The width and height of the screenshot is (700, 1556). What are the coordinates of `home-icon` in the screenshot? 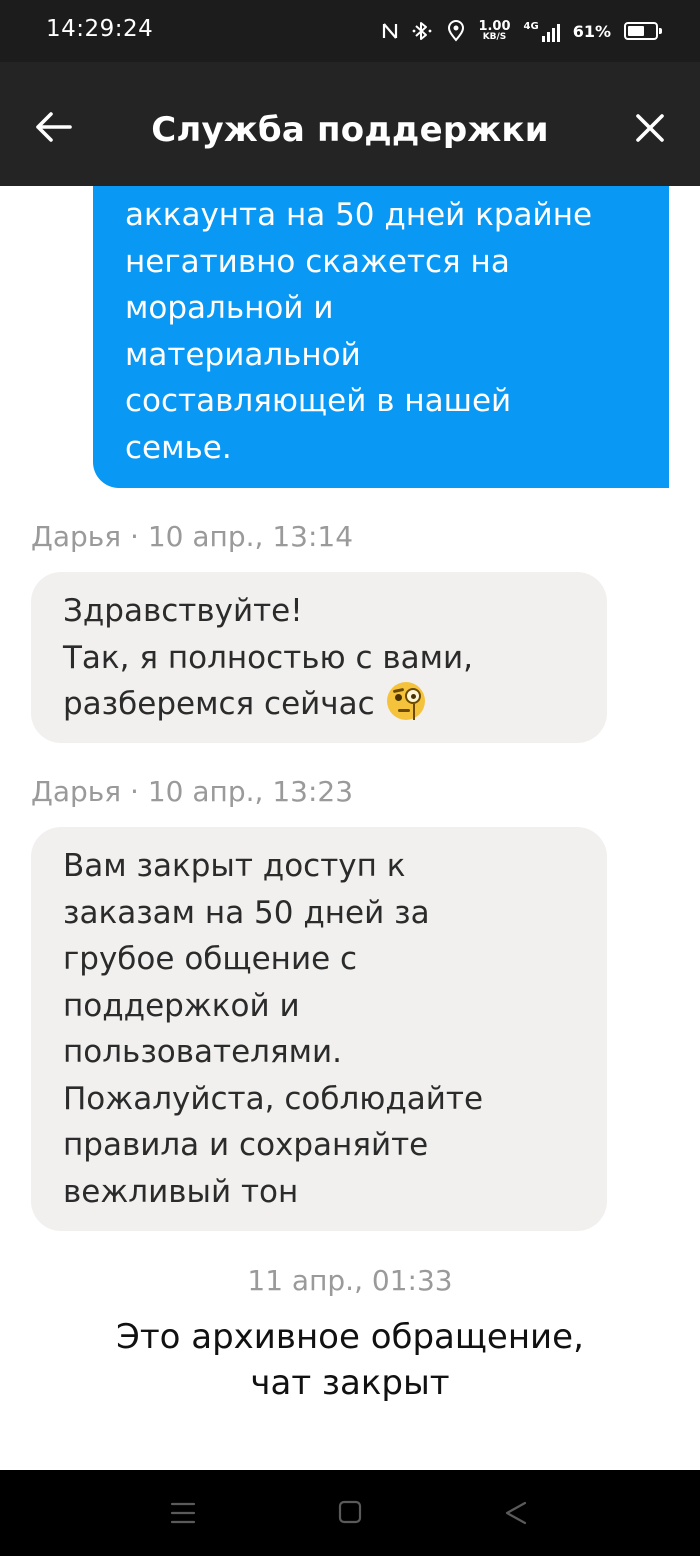 It's located at (350, 1512).